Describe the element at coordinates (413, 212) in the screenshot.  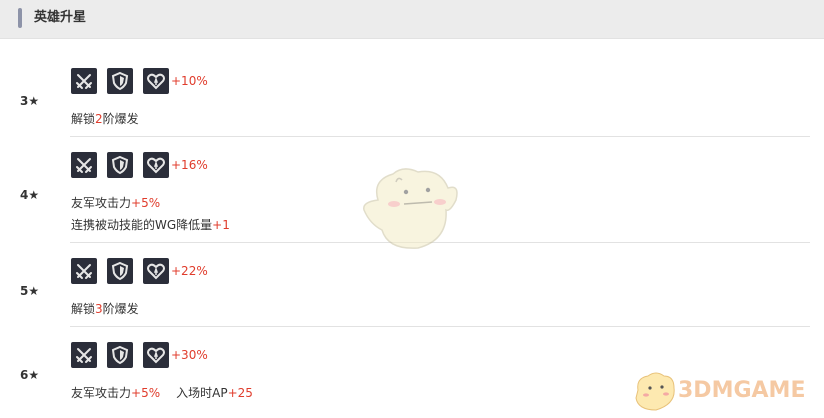
I see `mascot-watermark-icon` at that location.